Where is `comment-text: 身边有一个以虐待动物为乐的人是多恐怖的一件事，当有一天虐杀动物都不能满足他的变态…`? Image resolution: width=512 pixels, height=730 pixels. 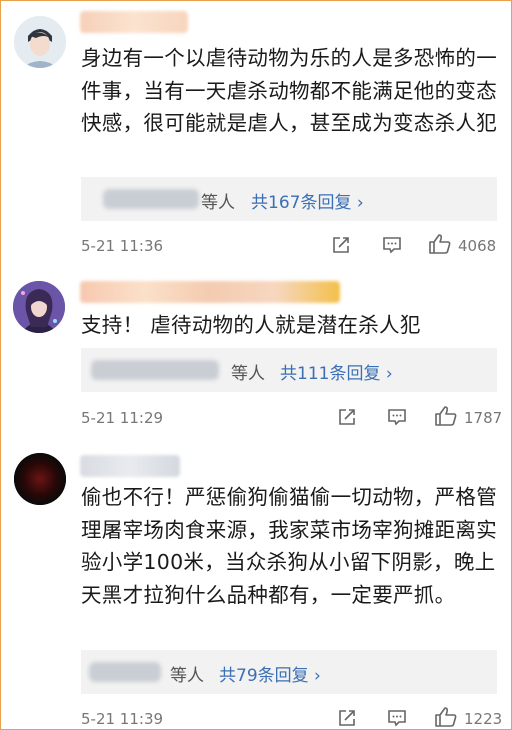
comment-text: 身边有一个以虐待动物为乐的人是多恐怖的一件事，当有一天虐杀动物都不能满足他的变态… is located at coordinates (289, 90).